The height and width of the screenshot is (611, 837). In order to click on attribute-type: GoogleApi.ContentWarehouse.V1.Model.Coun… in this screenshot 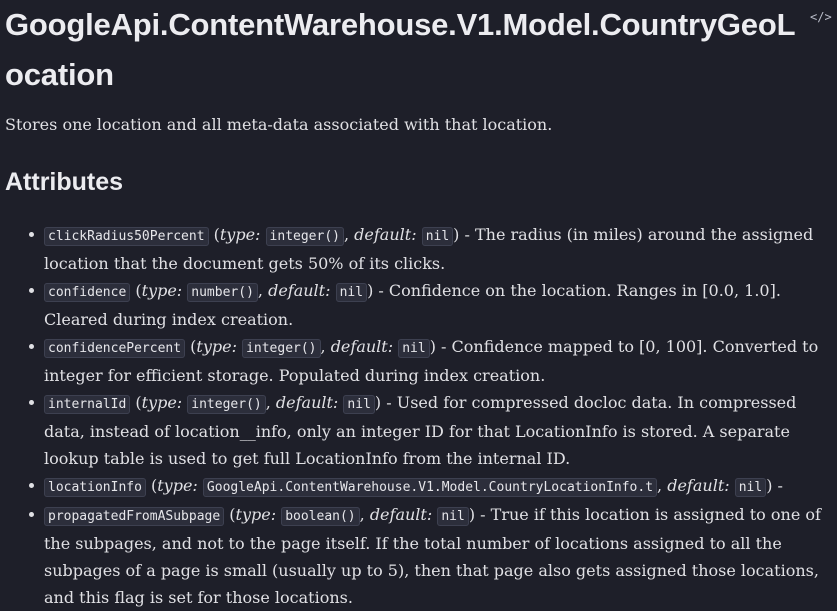, I will do `click(430, 487)`.